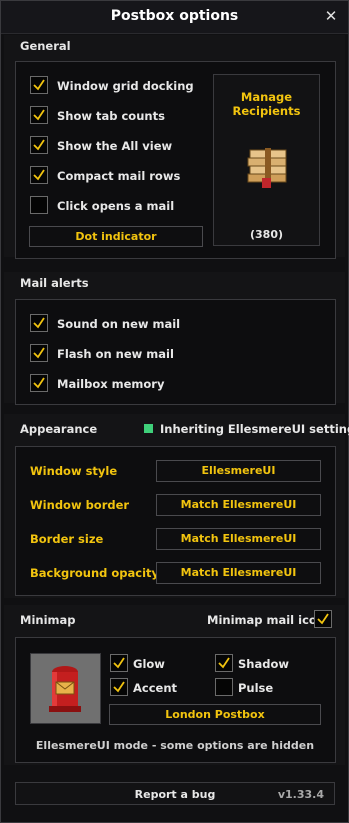 The height and width of the screenshot is (823, 349). What do you see at coordinates (119, 176) in the screenshot?
I see `compact-mail-rows-label: Compact mail rows` at bounding box center [119, 176].